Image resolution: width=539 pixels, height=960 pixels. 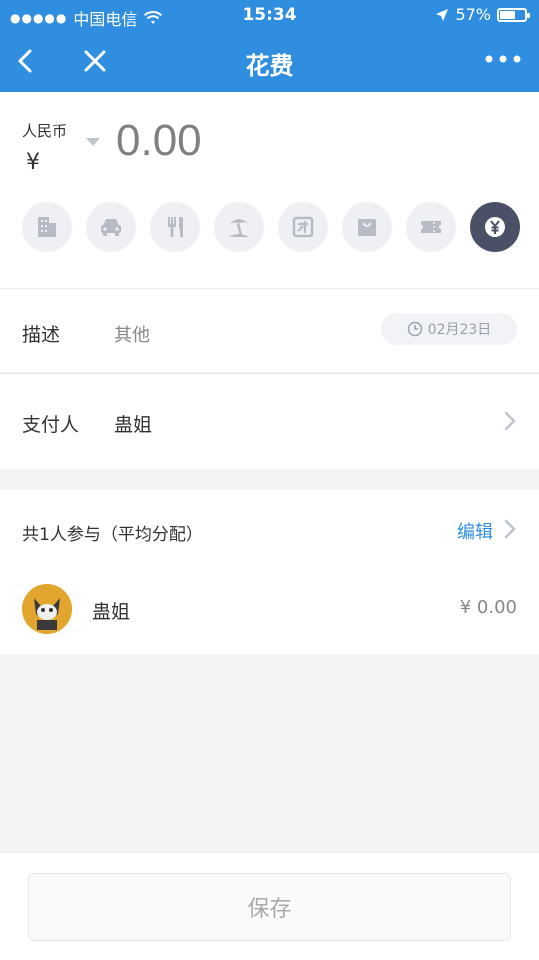 I want to click on save-button: 保存, so click(x=269, y=907).